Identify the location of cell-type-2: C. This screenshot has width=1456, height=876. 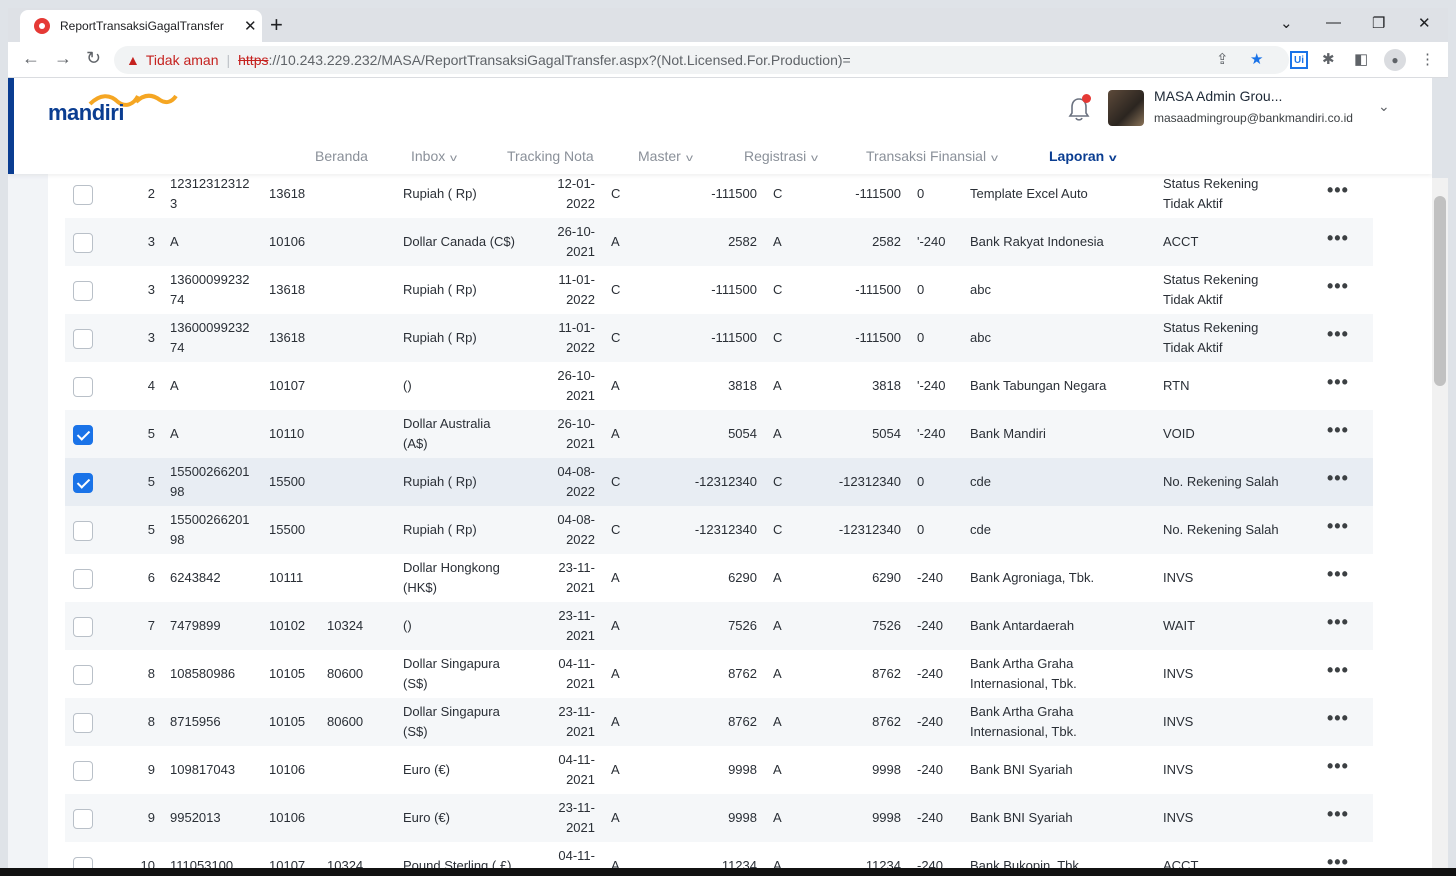
(778, 529).